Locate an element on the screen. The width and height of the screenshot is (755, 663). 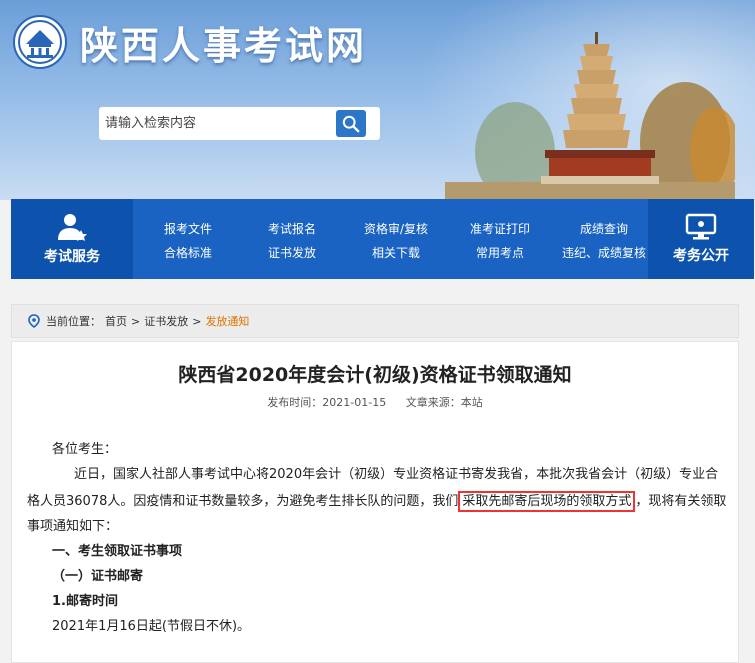
greeting: 各位考生： is located at coordinates (85, 449).